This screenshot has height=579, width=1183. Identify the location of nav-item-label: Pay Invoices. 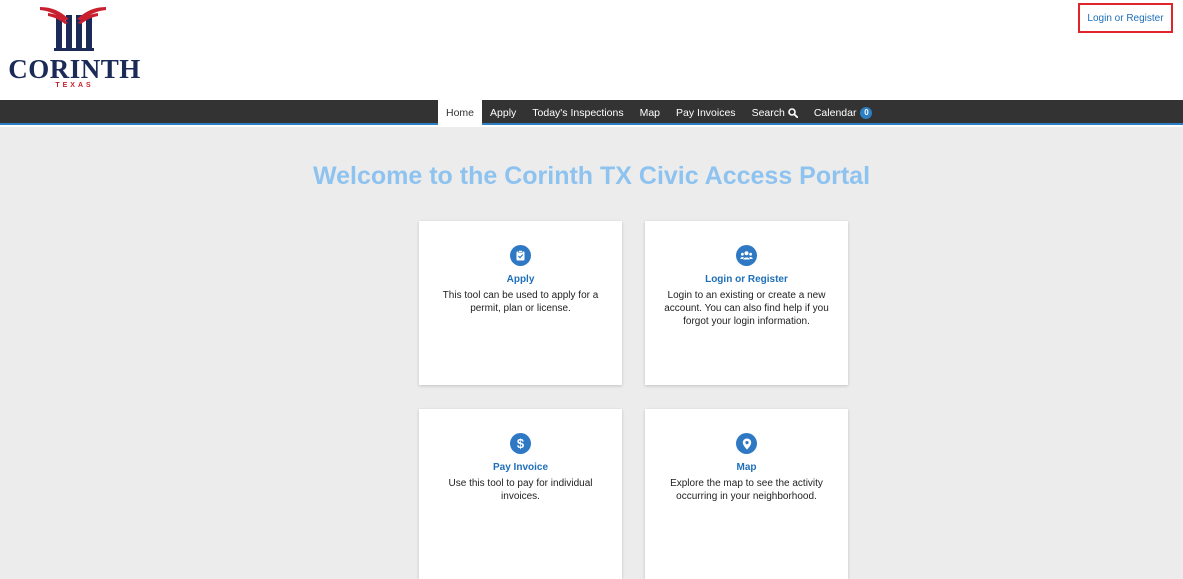
(706, 112).